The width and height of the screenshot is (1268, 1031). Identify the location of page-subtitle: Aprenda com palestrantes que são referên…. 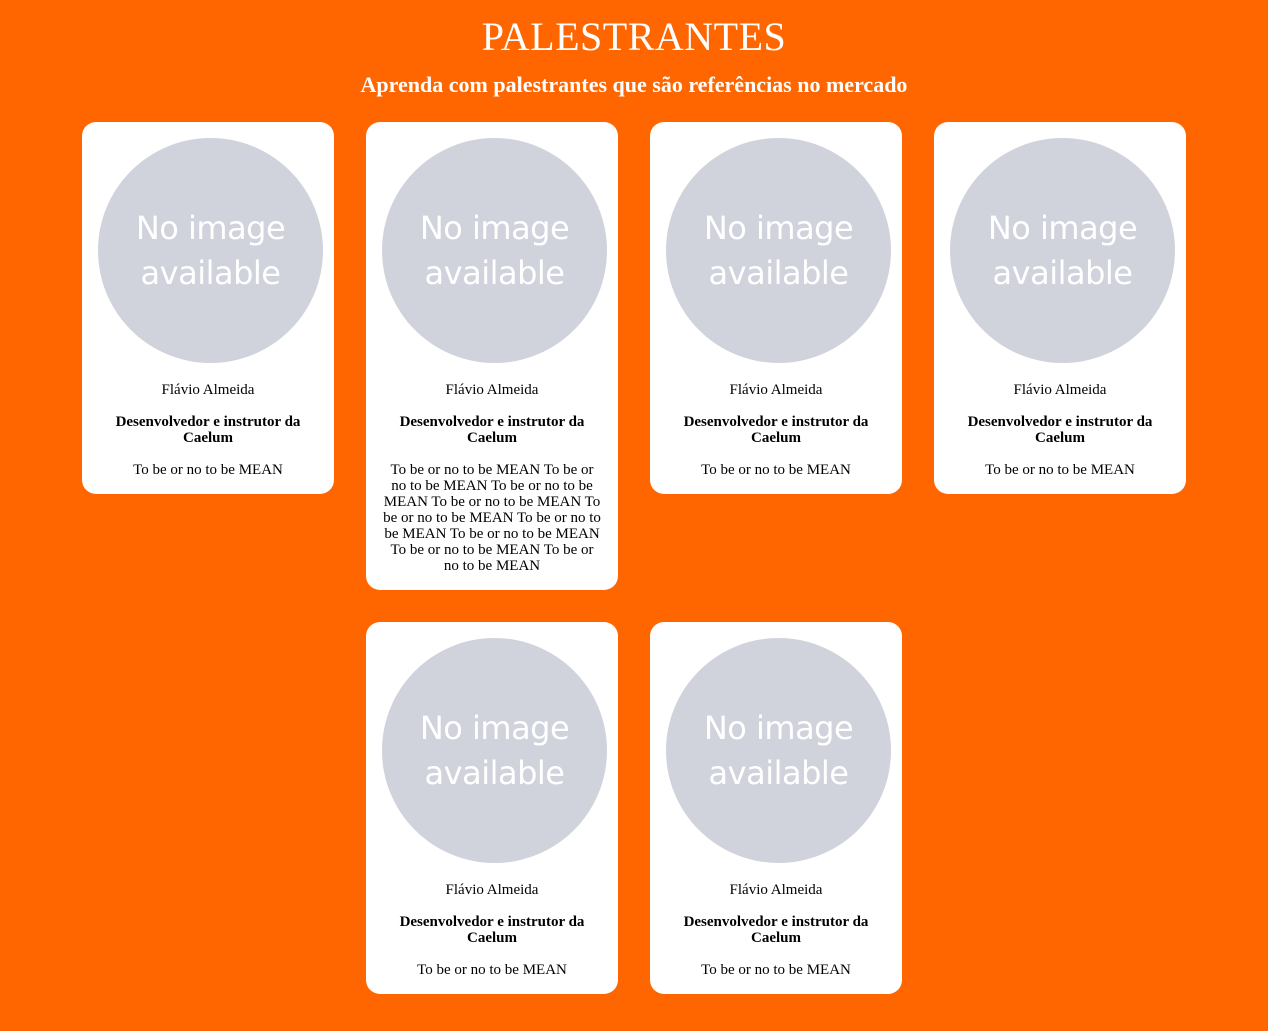
(634, 84).